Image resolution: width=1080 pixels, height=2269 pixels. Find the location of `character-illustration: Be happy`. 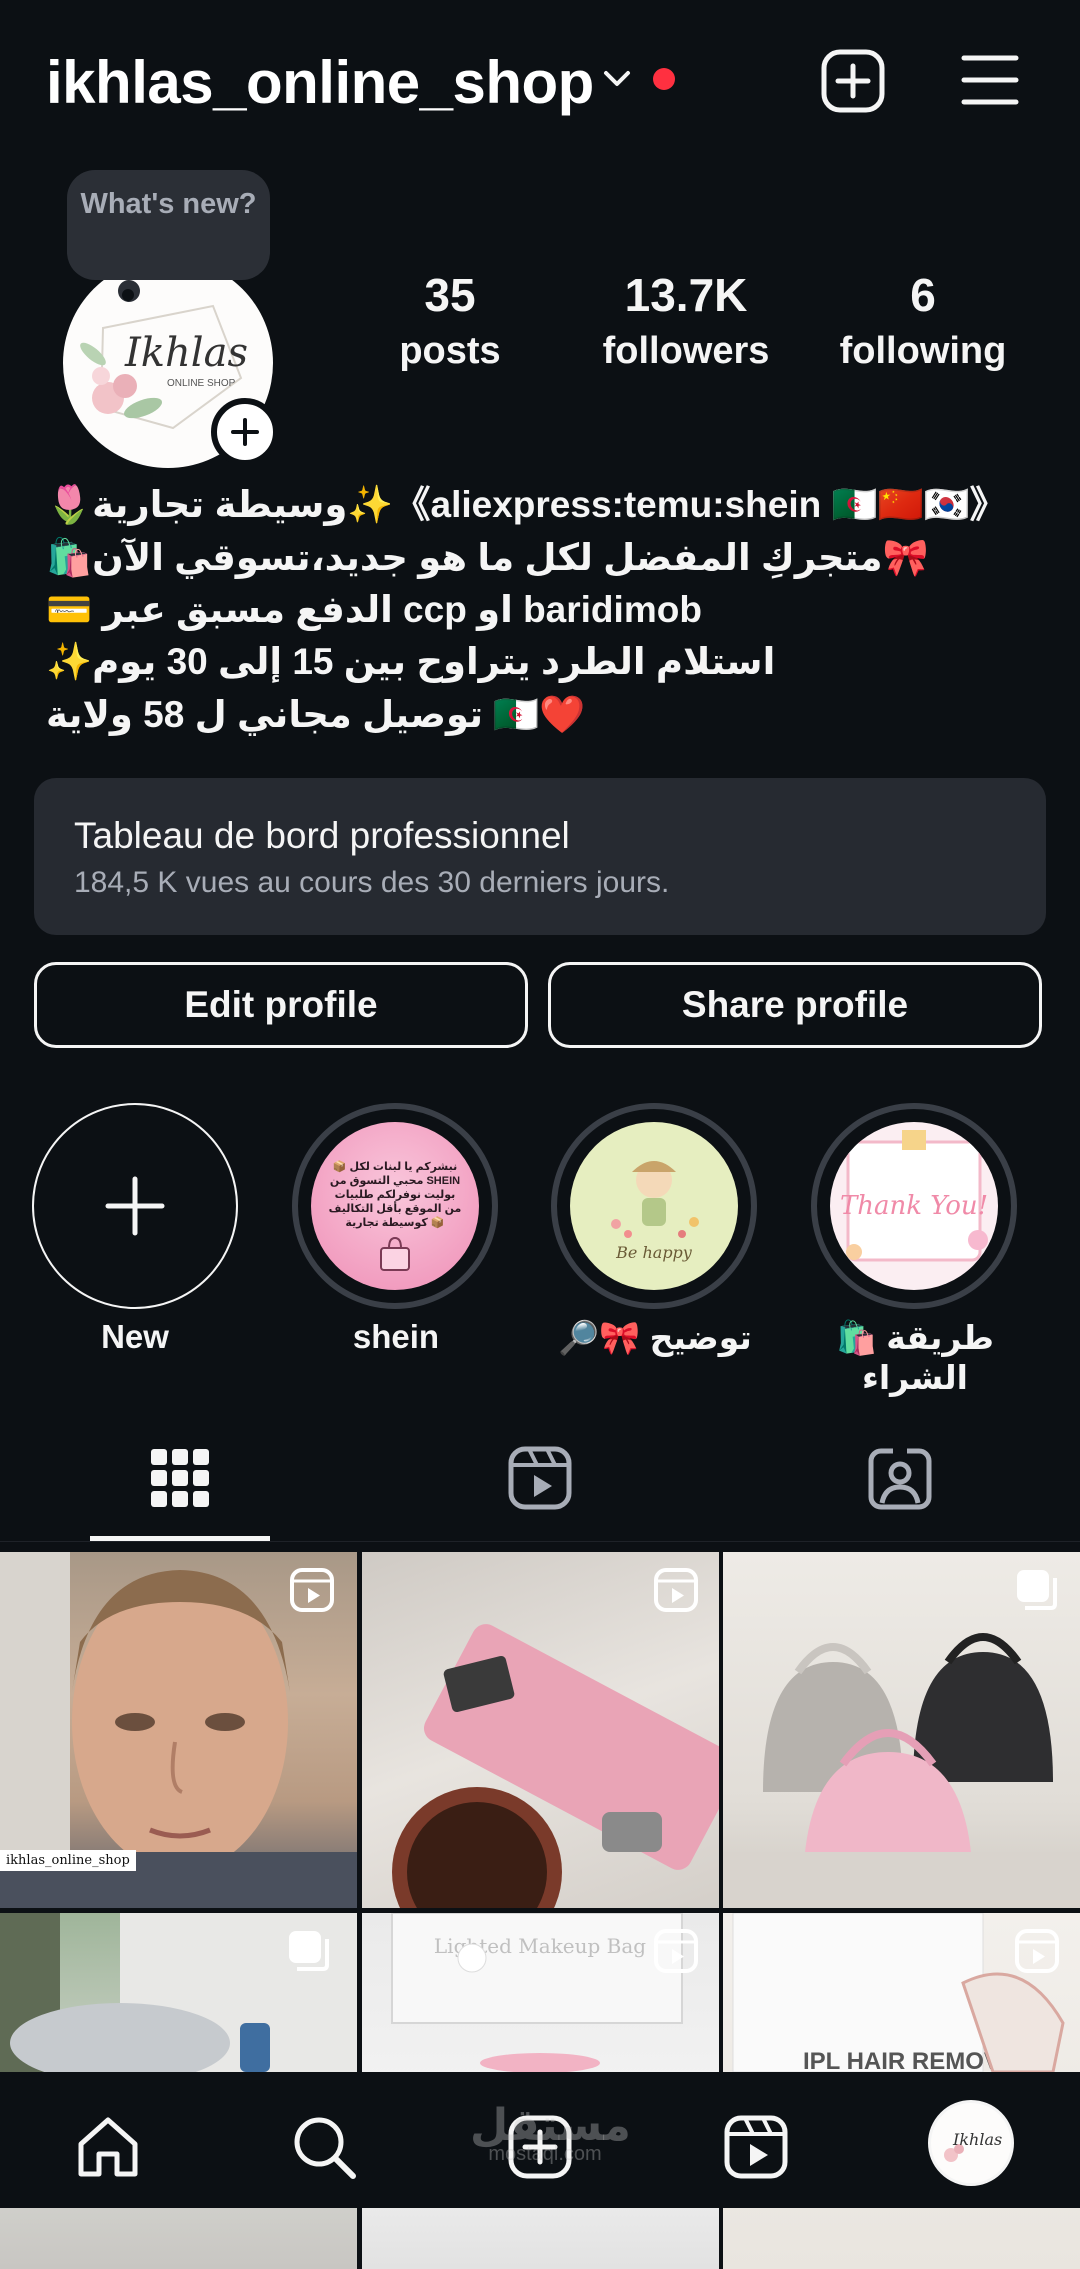

character-illustration: Be happy is located at coordinates (655, 1211).